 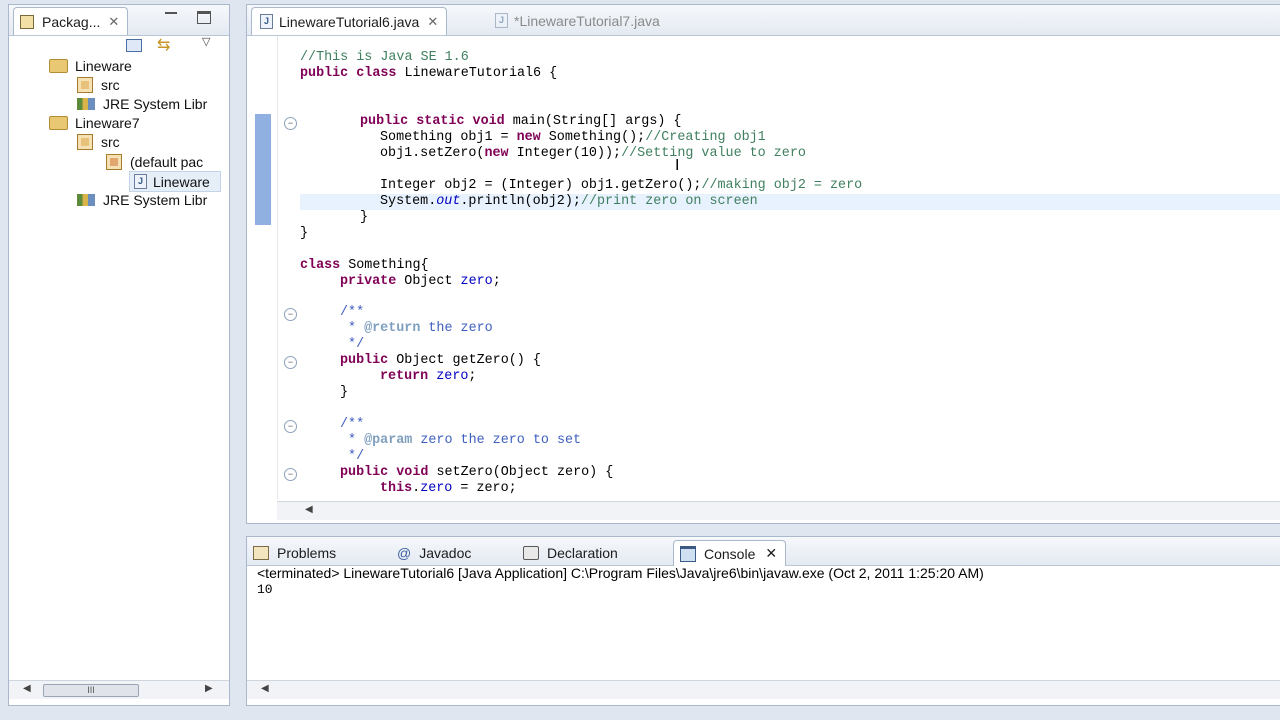 I want to click on tab-label: Declaration, so click(x=582, y=552).